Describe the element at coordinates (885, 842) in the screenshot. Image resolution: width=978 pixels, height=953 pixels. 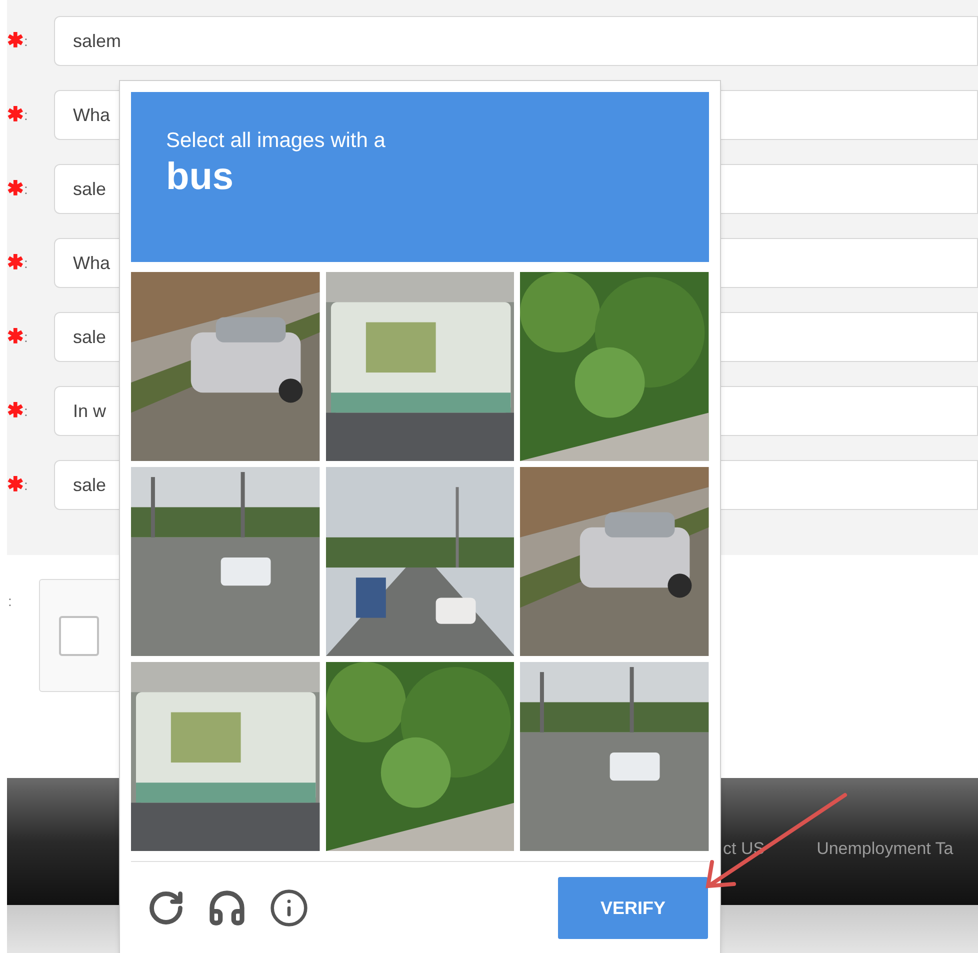
I see `footer-link: Unemployment Ta` at that location.